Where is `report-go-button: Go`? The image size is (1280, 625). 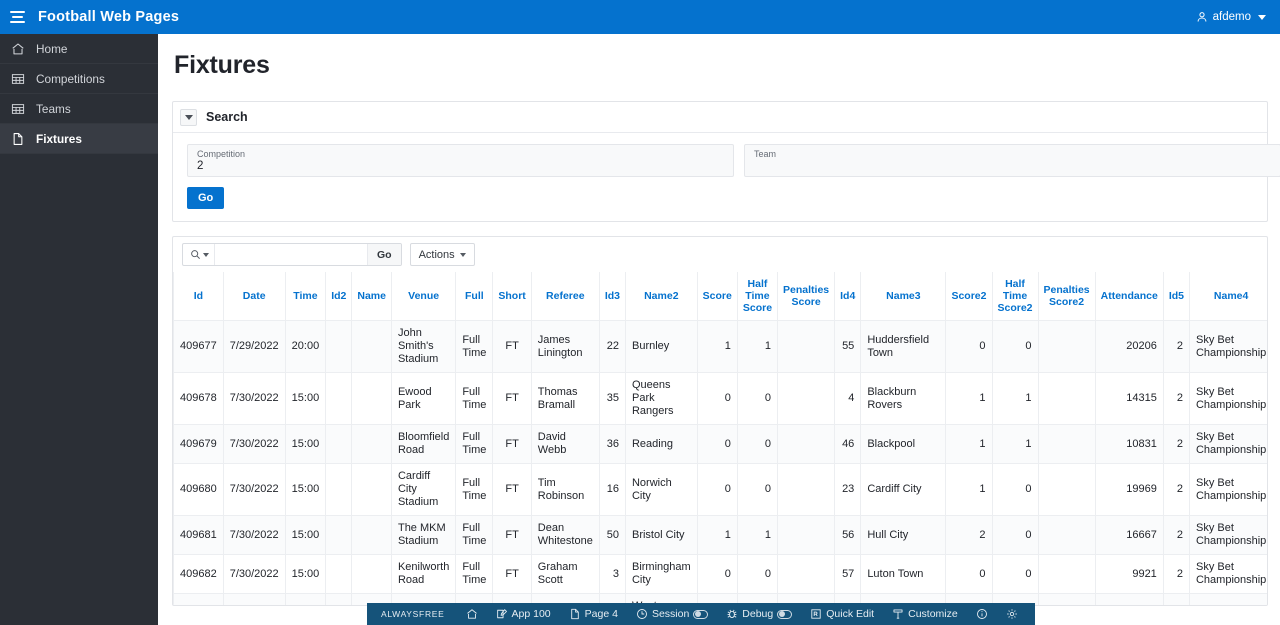 report-go-button: Go is located at coordinates (384, 254).